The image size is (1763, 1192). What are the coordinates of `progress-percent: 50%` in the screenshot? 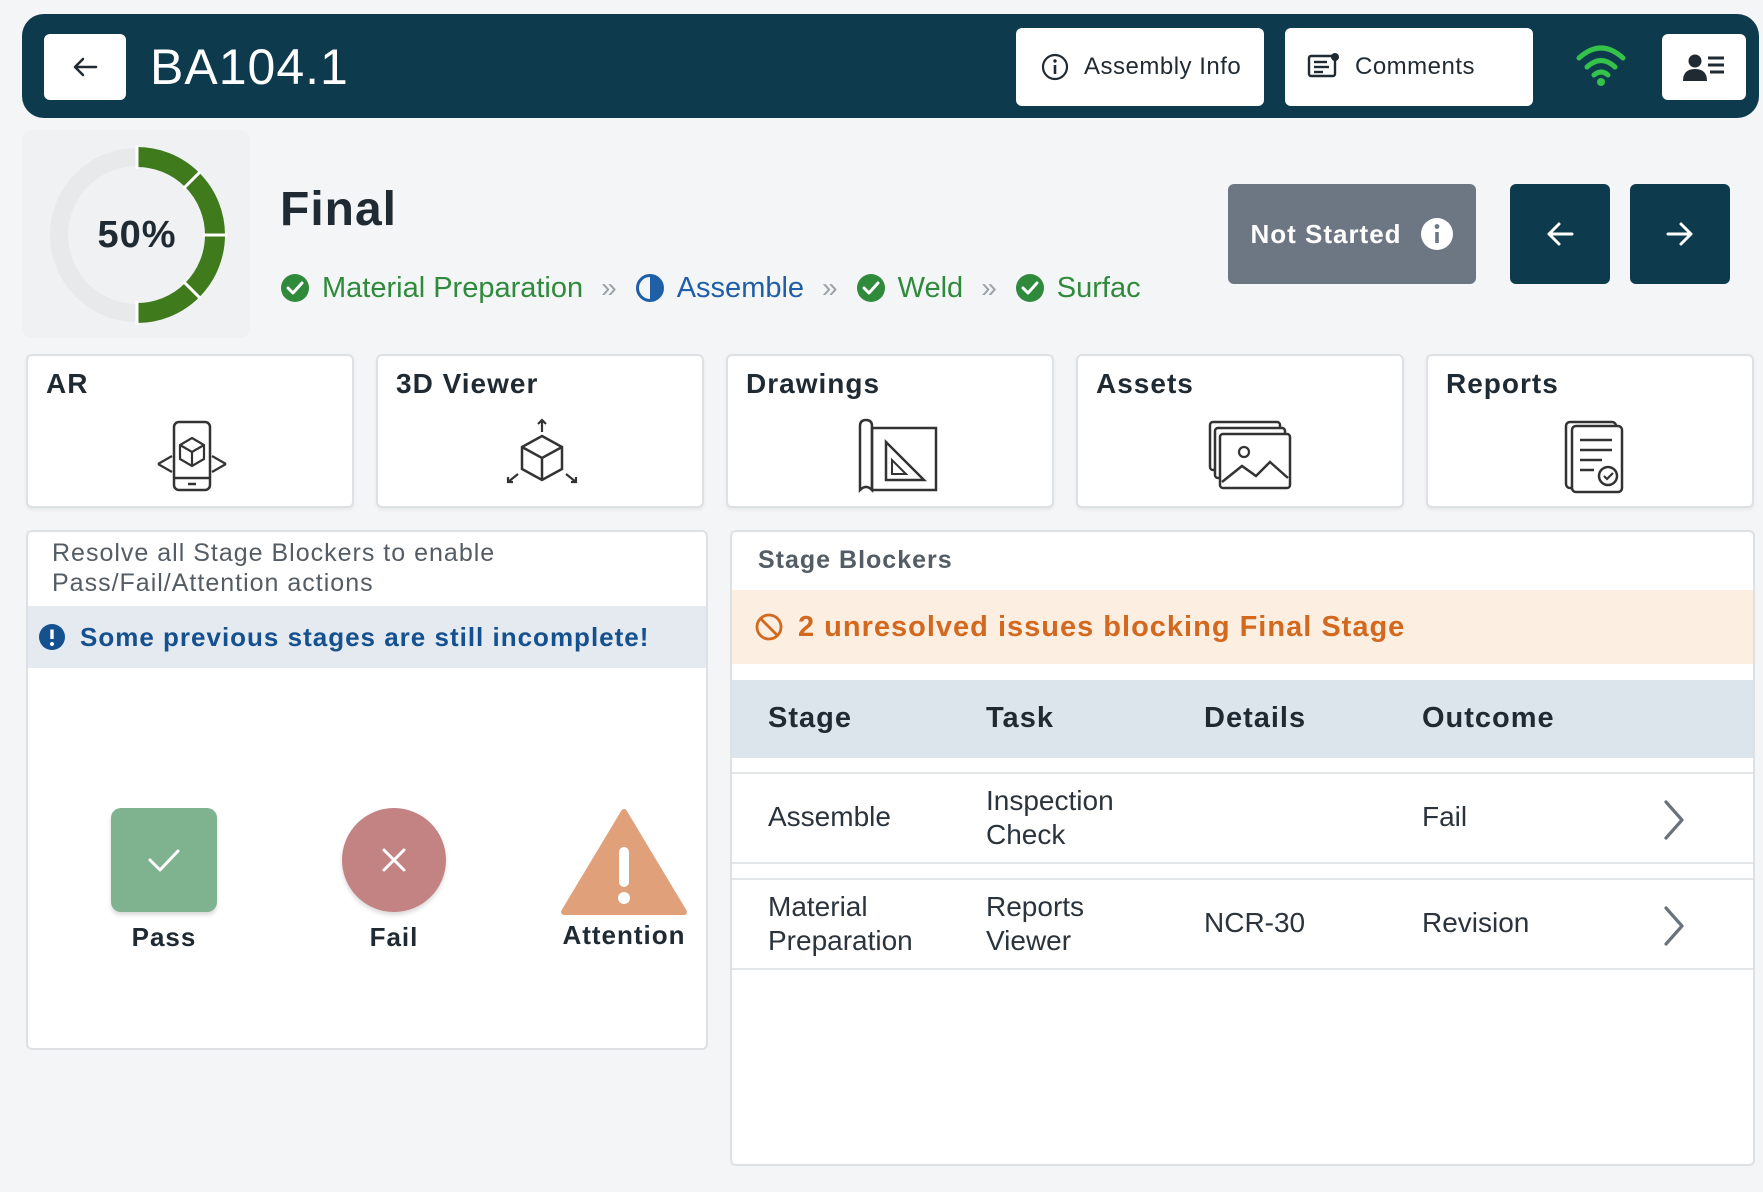 It's located at (137, 234).